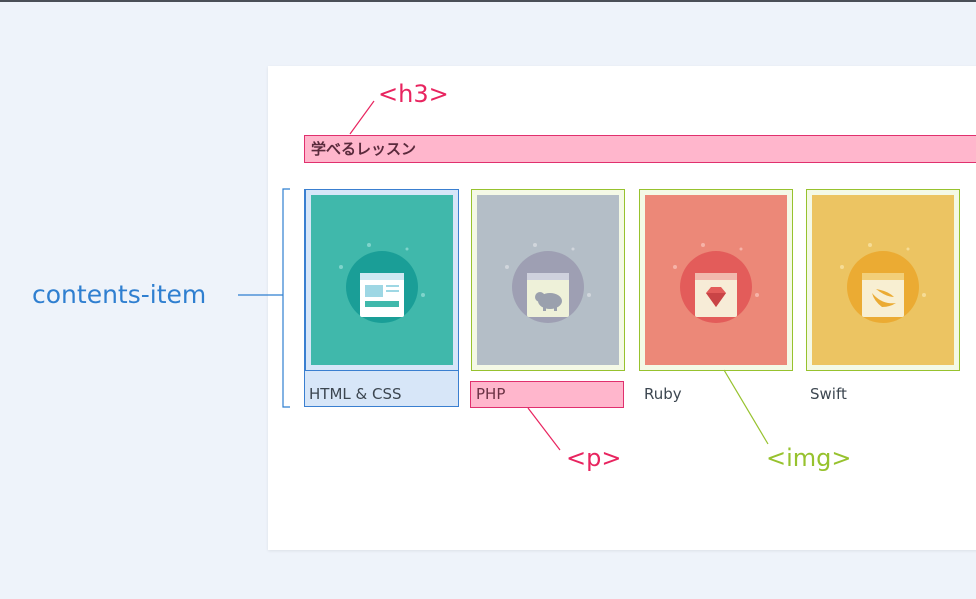 This screenshot has width=976, height=599. I want to click on annotation-p: <p>, so click(594, 458).